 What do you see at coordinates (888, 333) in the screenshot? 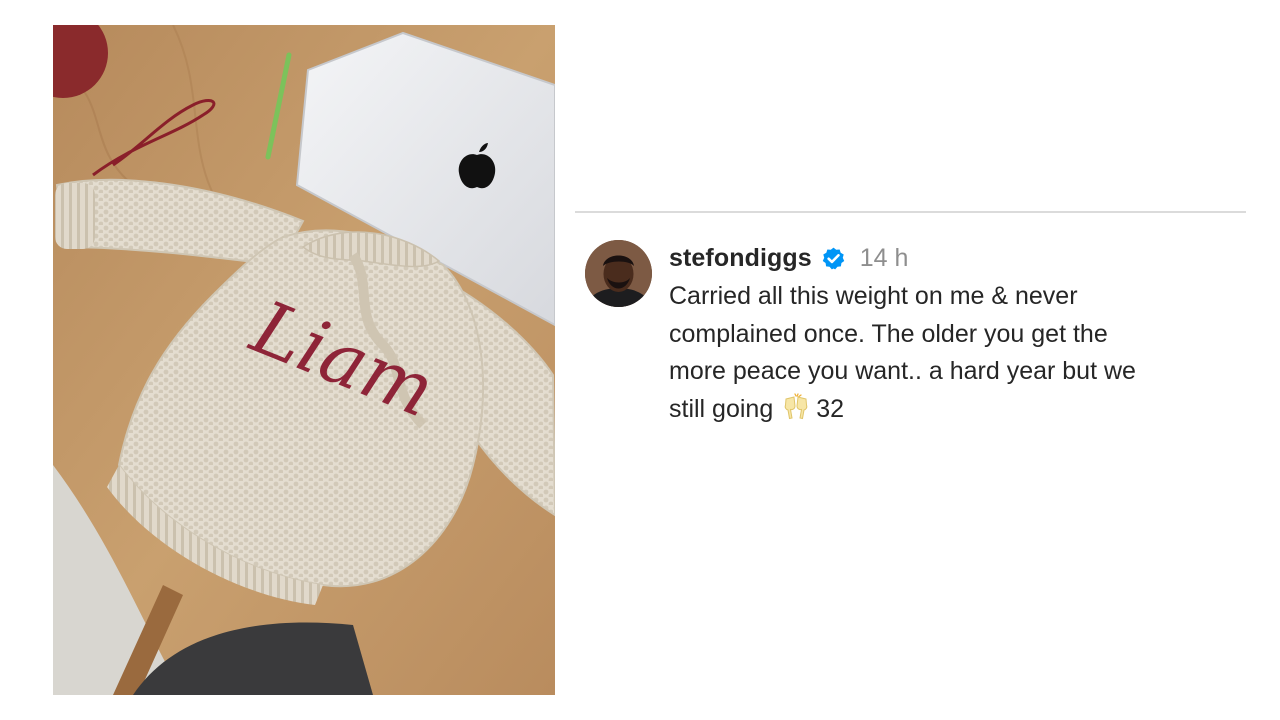
I see `caption-line: complained once. The older you get the` at bounding box center [888, 333].